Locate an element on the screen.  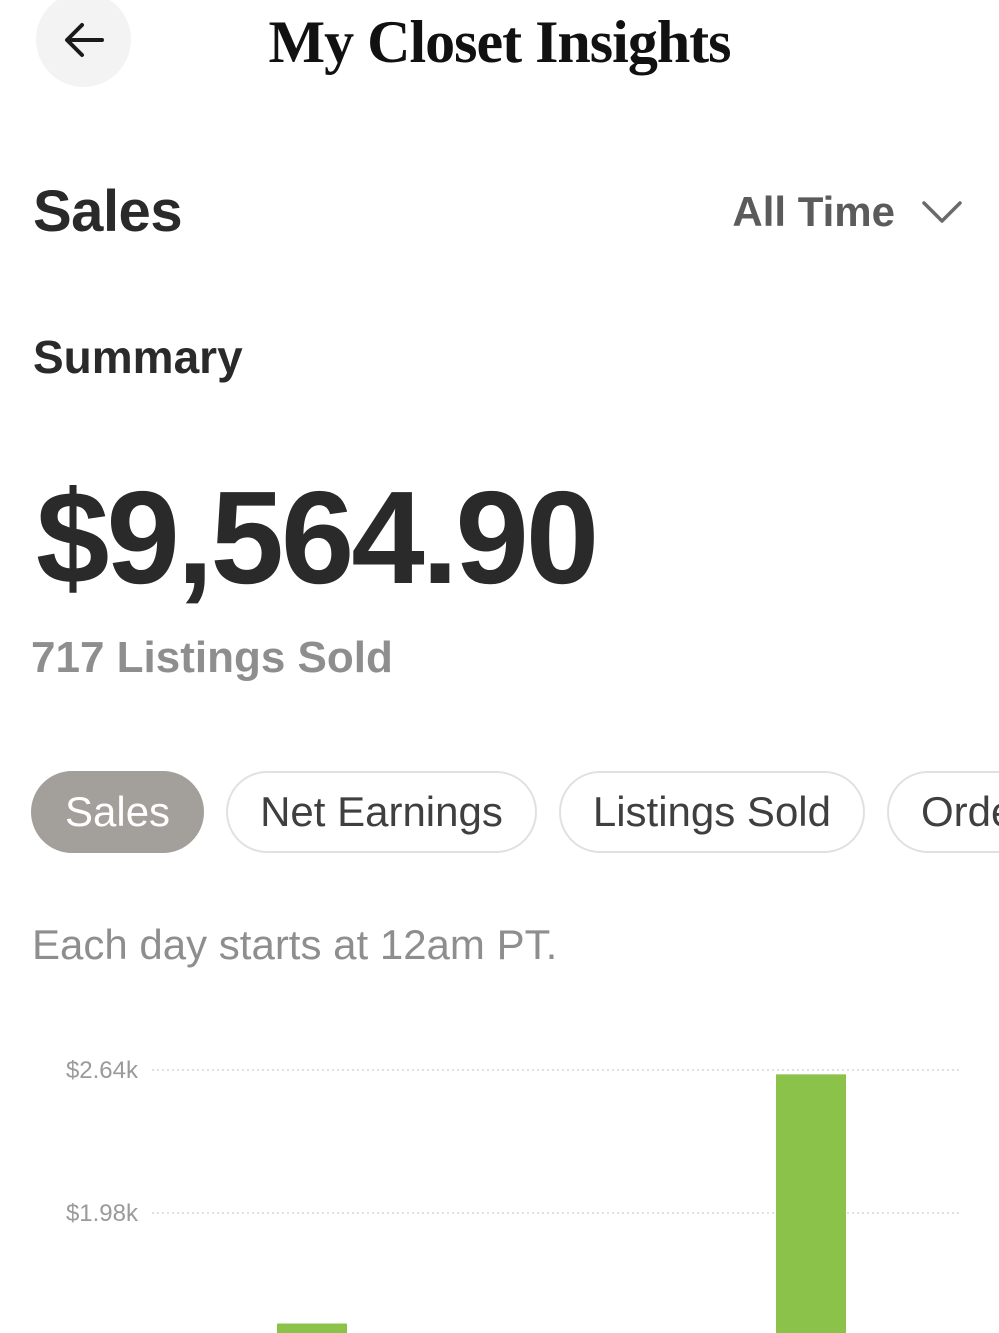
tab-net-earnings: Net Earnings is located at coordinates (381, 812).